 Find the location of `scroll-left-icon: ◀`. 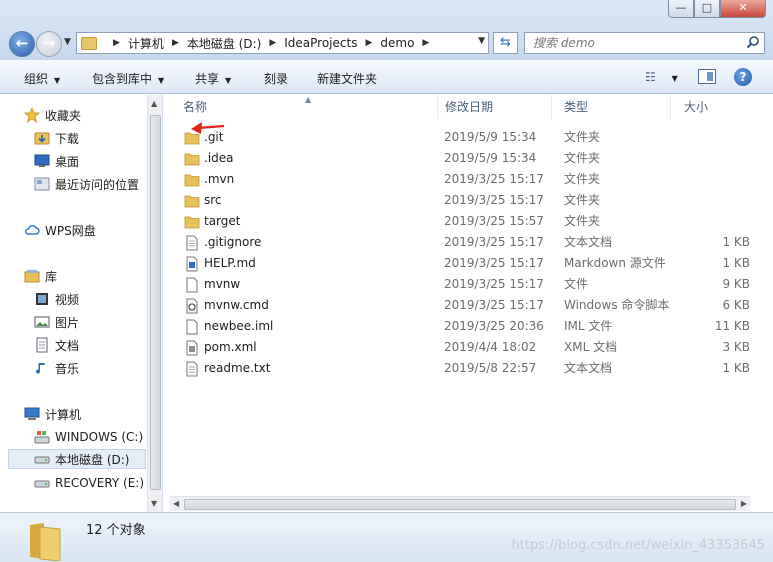

scroll-left-icon: ◀ is located at coordinates (176, 503).